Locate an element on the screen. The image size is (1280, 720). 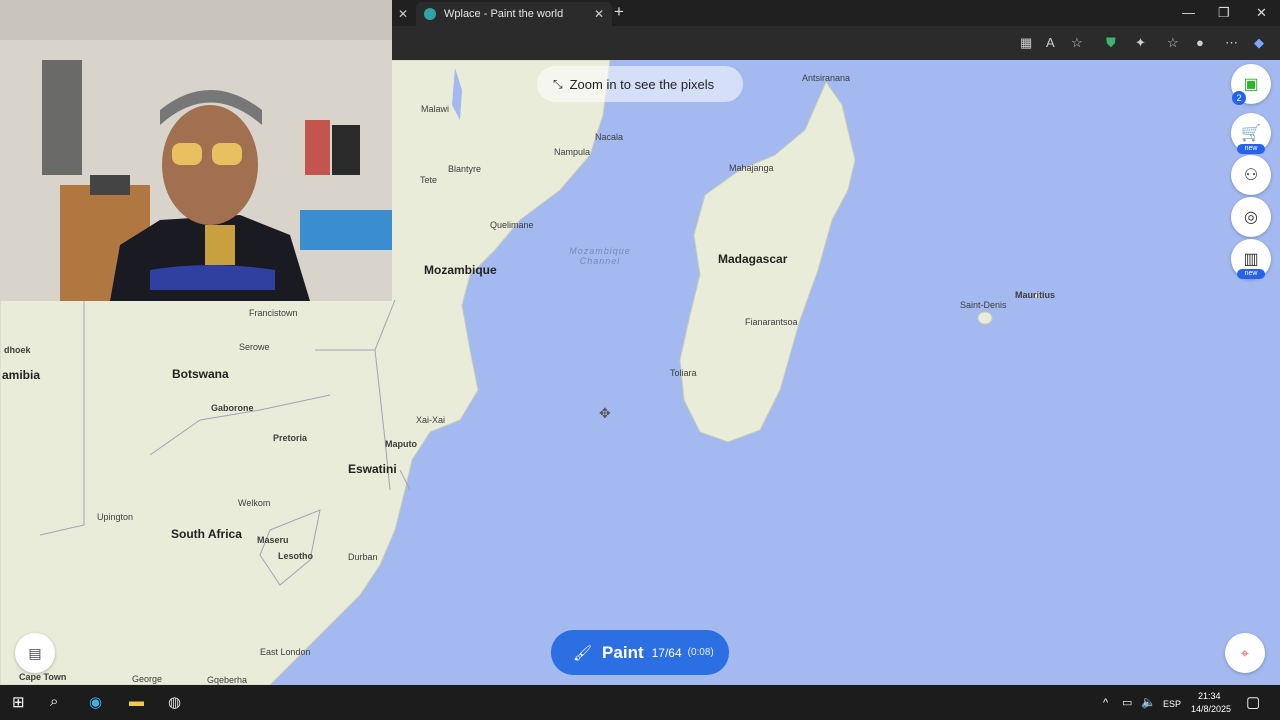
zoom-hint-banner: ⤡ Zoom in to see the pixels is located at coordinates (640, 84).